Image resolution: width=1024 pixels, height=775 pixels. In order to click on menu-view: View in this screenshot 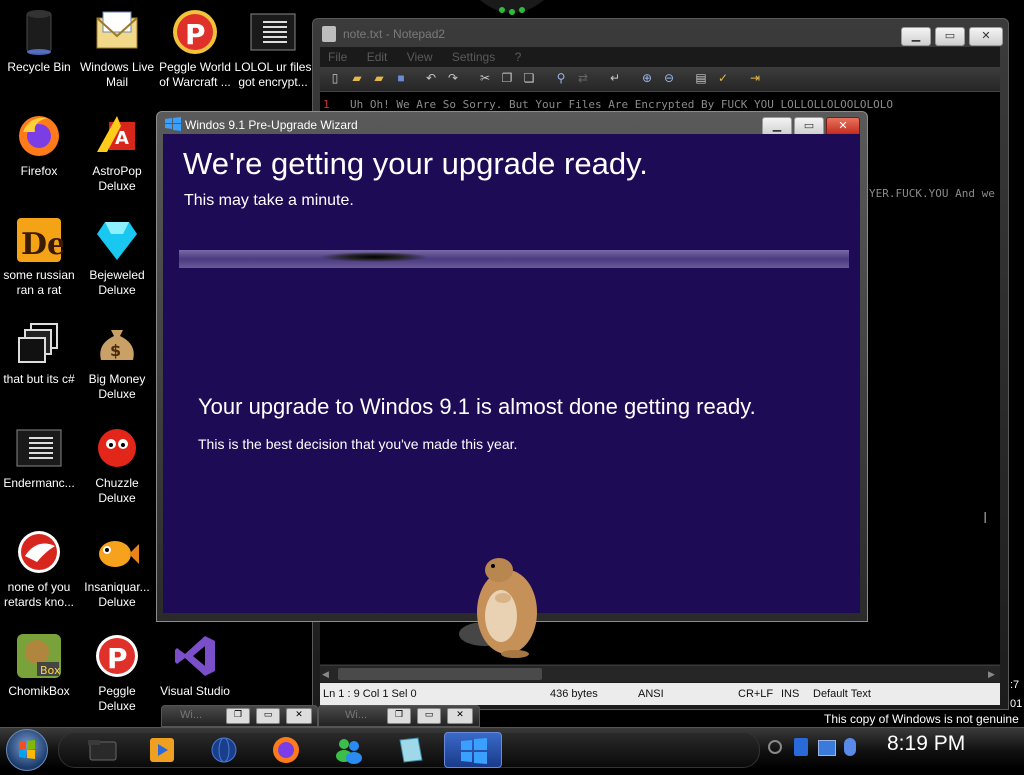, I will do `click(420, 57)`.